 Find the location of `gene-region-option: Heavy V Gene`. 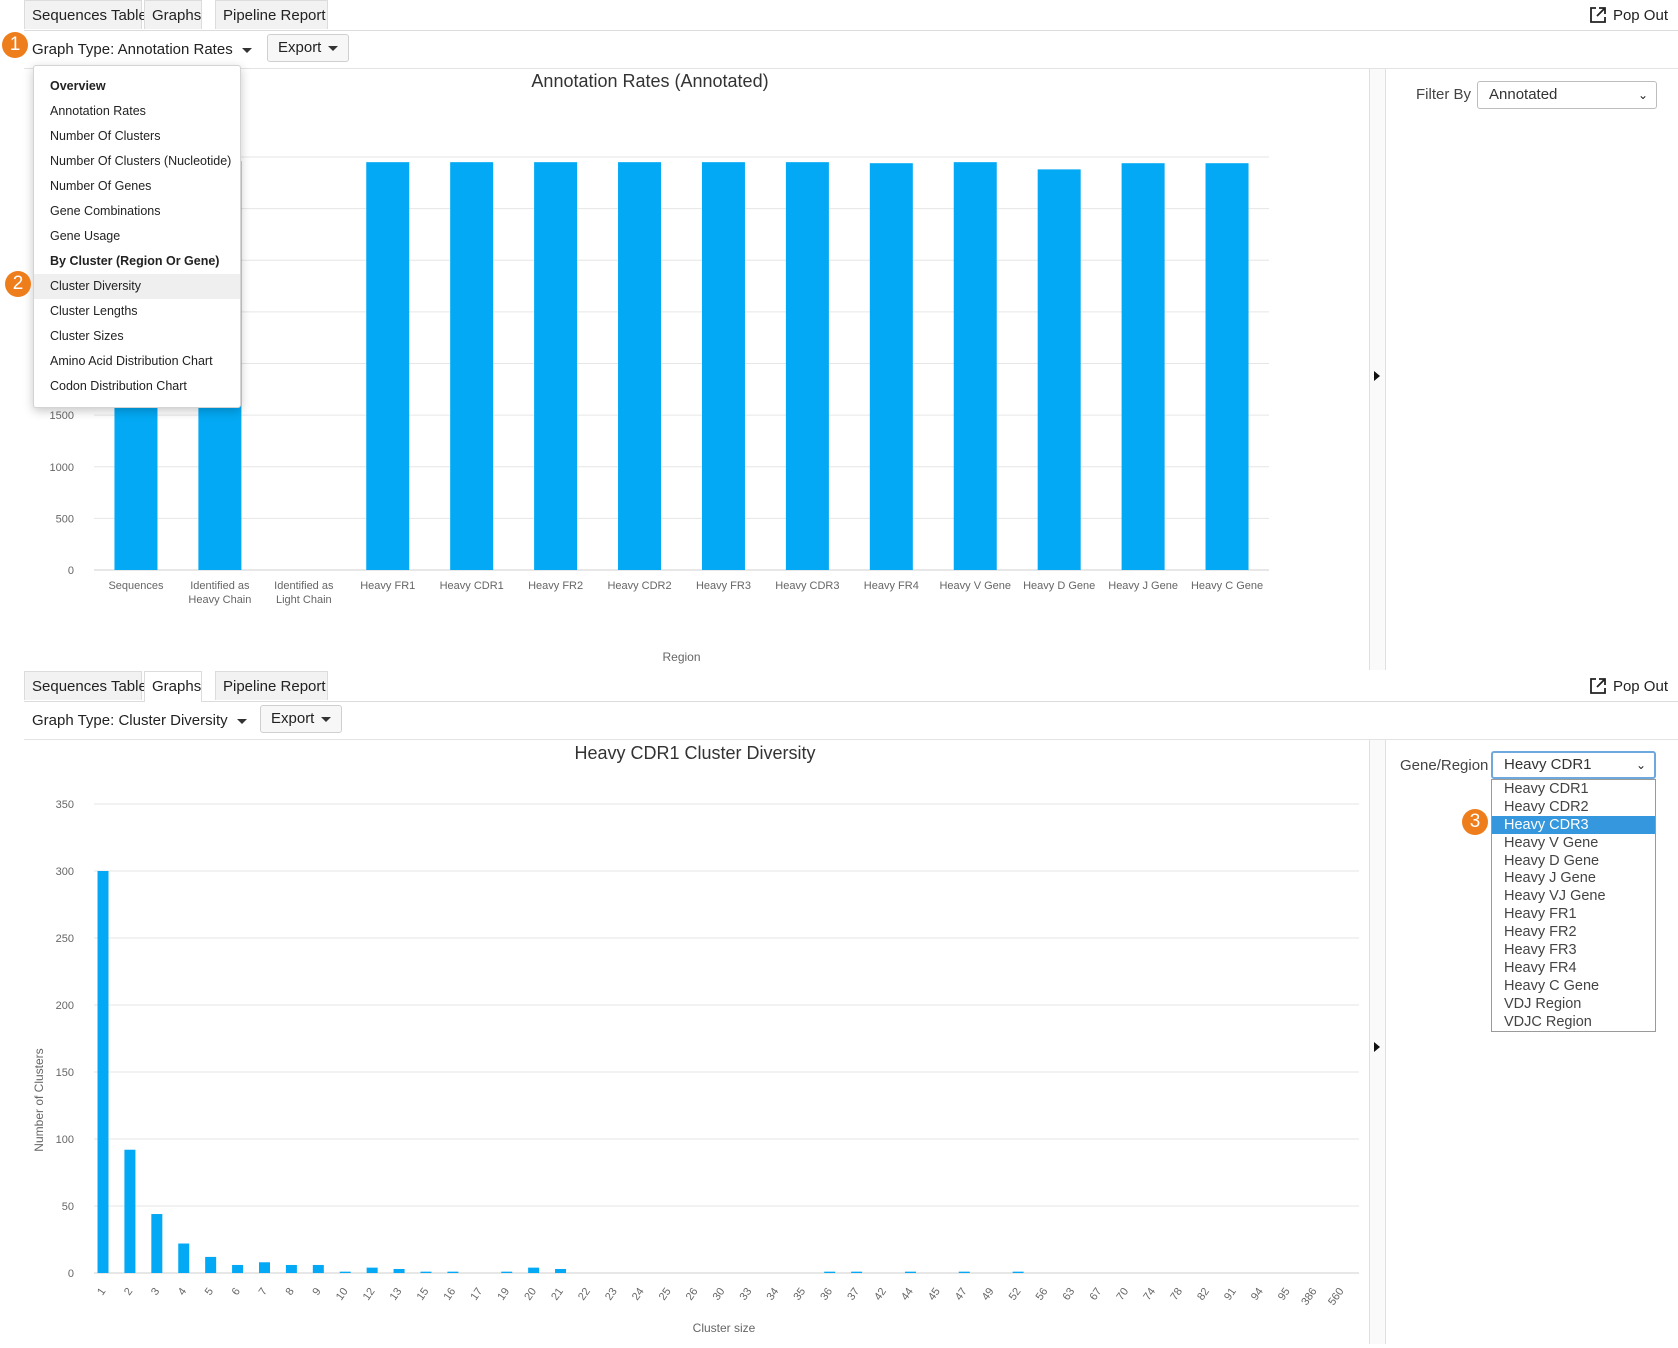

gene-region-option: Heavy V Gene is located at coordinates (1573, 843).